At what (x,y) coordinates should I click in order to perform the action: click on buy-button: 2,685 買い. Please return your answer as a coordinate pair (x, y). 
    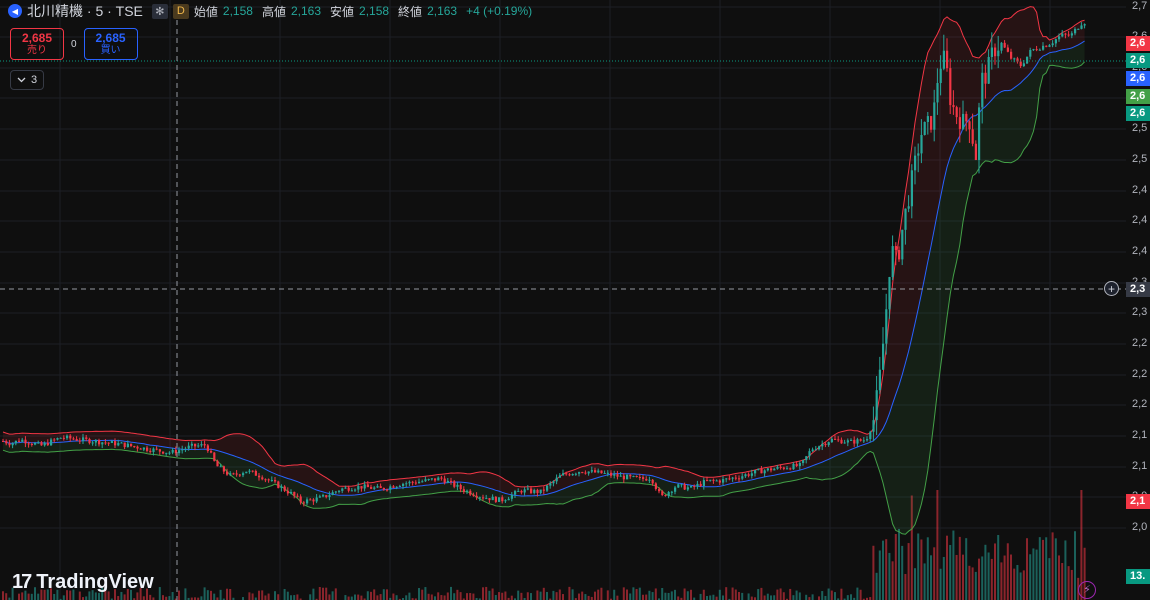
    Looking at the image, I should click on (110, 44).